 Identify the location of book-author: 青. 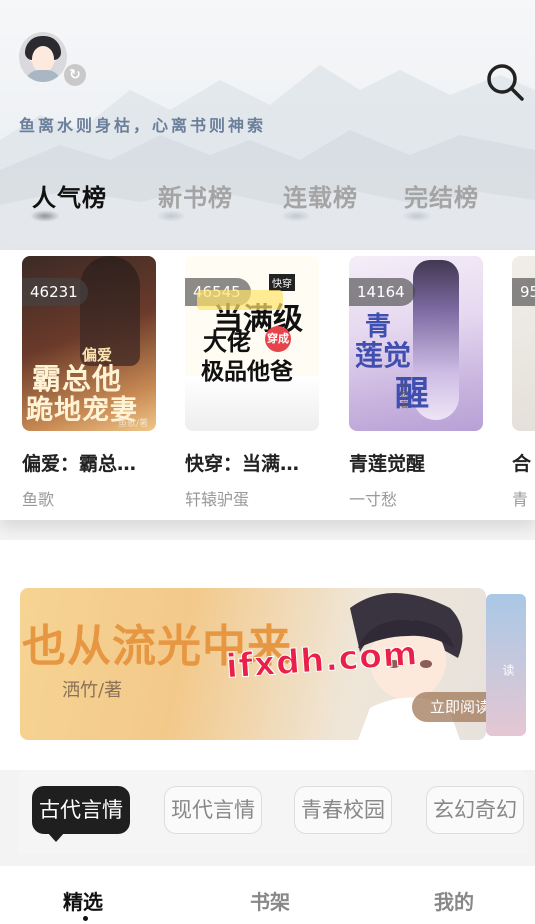
(520, 499).